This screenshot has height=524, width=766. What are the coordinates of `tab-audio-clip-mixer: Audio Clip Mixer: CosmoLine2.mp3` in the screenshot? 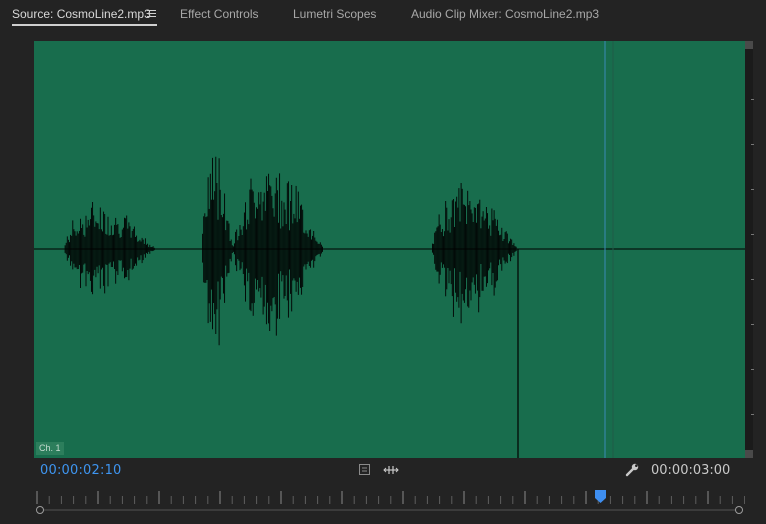 It's located at (505, 14).